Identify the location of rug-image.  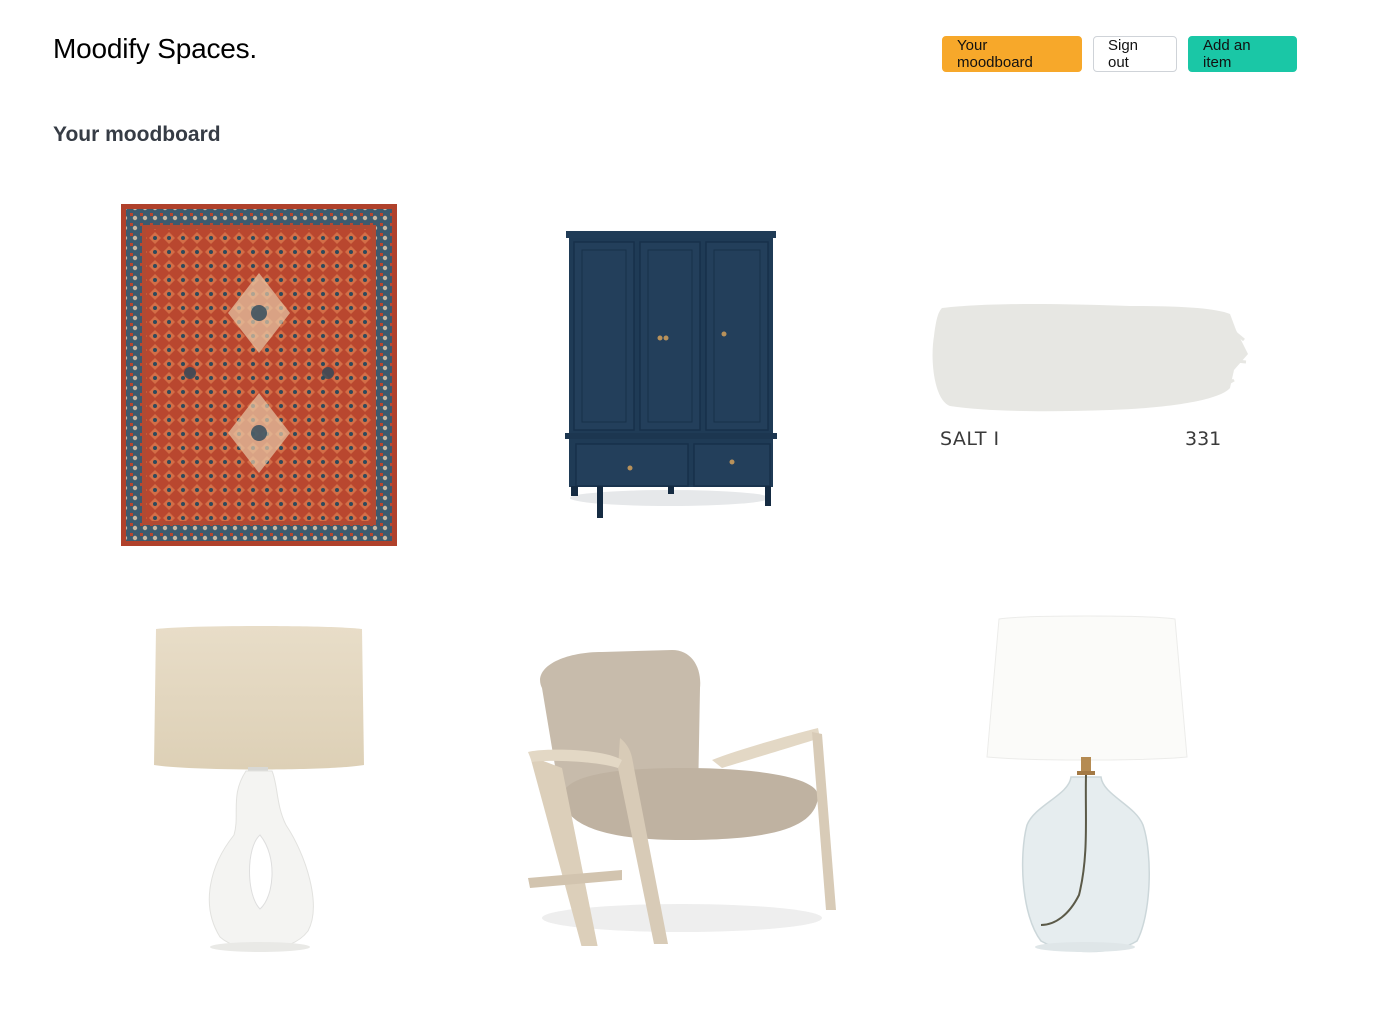
(259, 375).